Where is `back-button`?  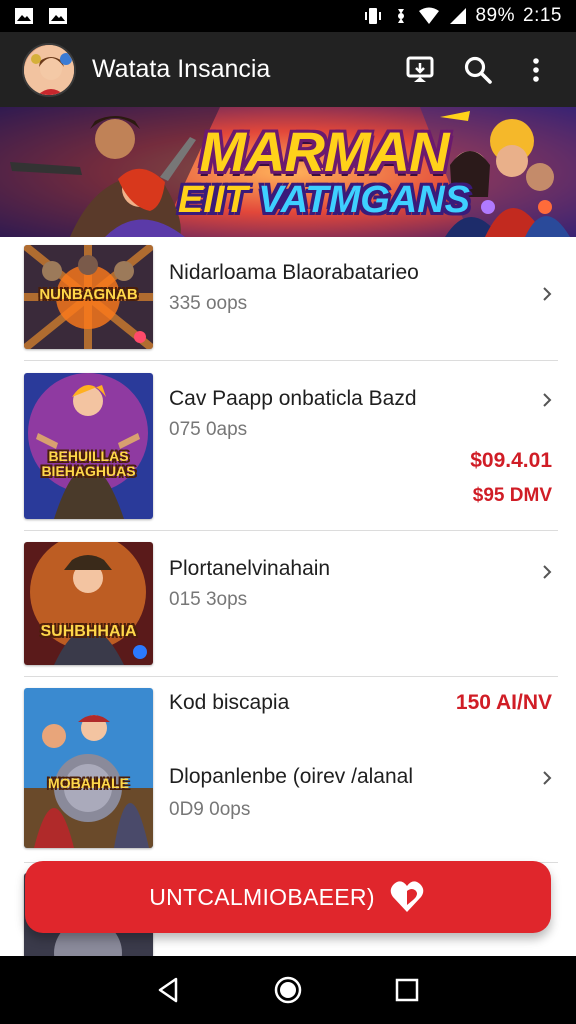
back-button is located at coordinates (169, 990).